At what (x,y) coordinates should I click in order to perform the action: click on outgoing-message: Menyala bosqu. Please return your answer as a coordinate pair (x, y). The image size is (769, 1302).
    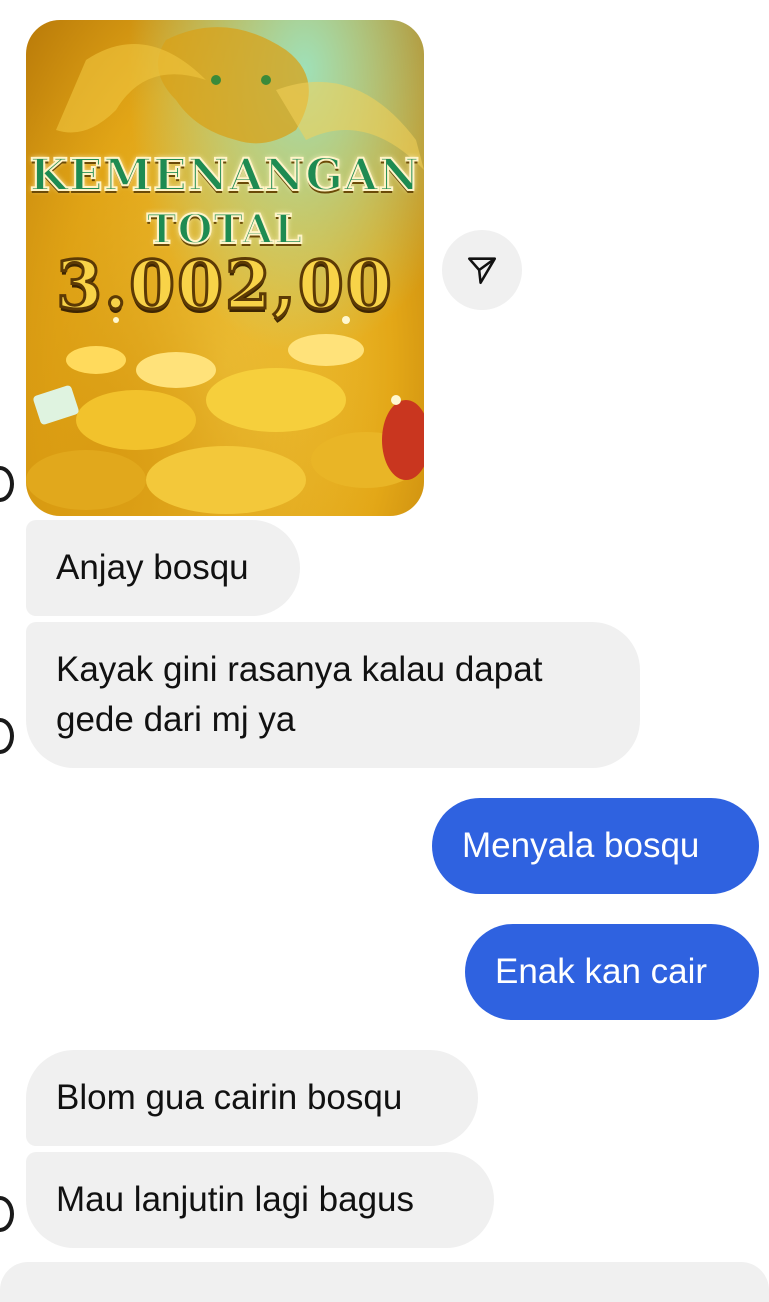
    Looking at the image, I should click on (595, 846).